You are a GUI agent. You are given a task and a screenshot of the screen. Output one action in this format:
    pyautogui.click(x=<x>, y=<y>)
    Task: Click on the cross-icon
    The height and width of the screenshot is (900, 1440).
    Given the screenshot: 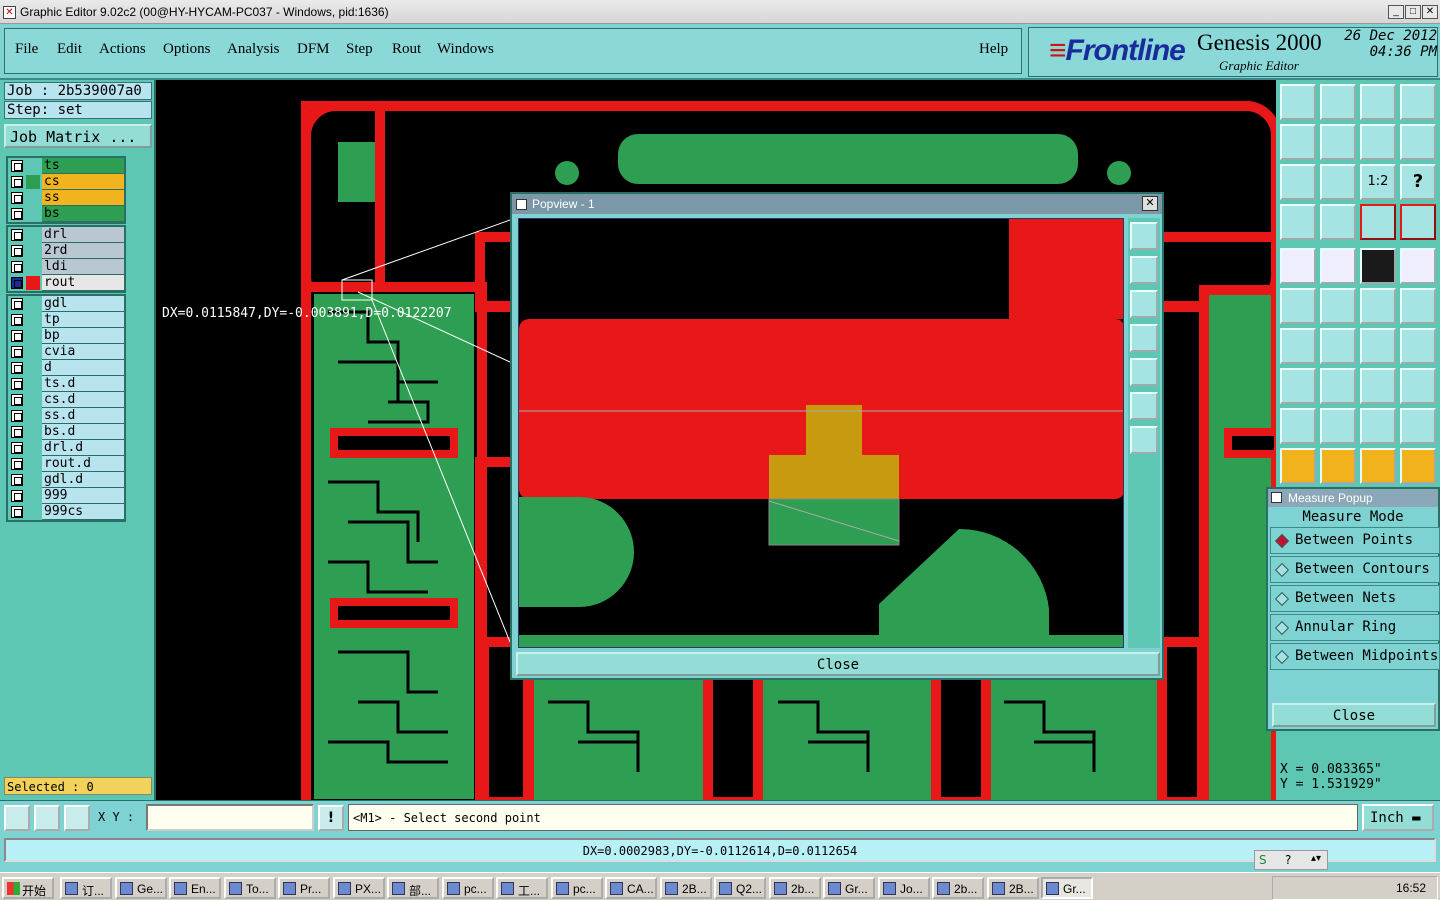 What is the action you would take?
    pyautogui.click(x=1338, y=306)
    